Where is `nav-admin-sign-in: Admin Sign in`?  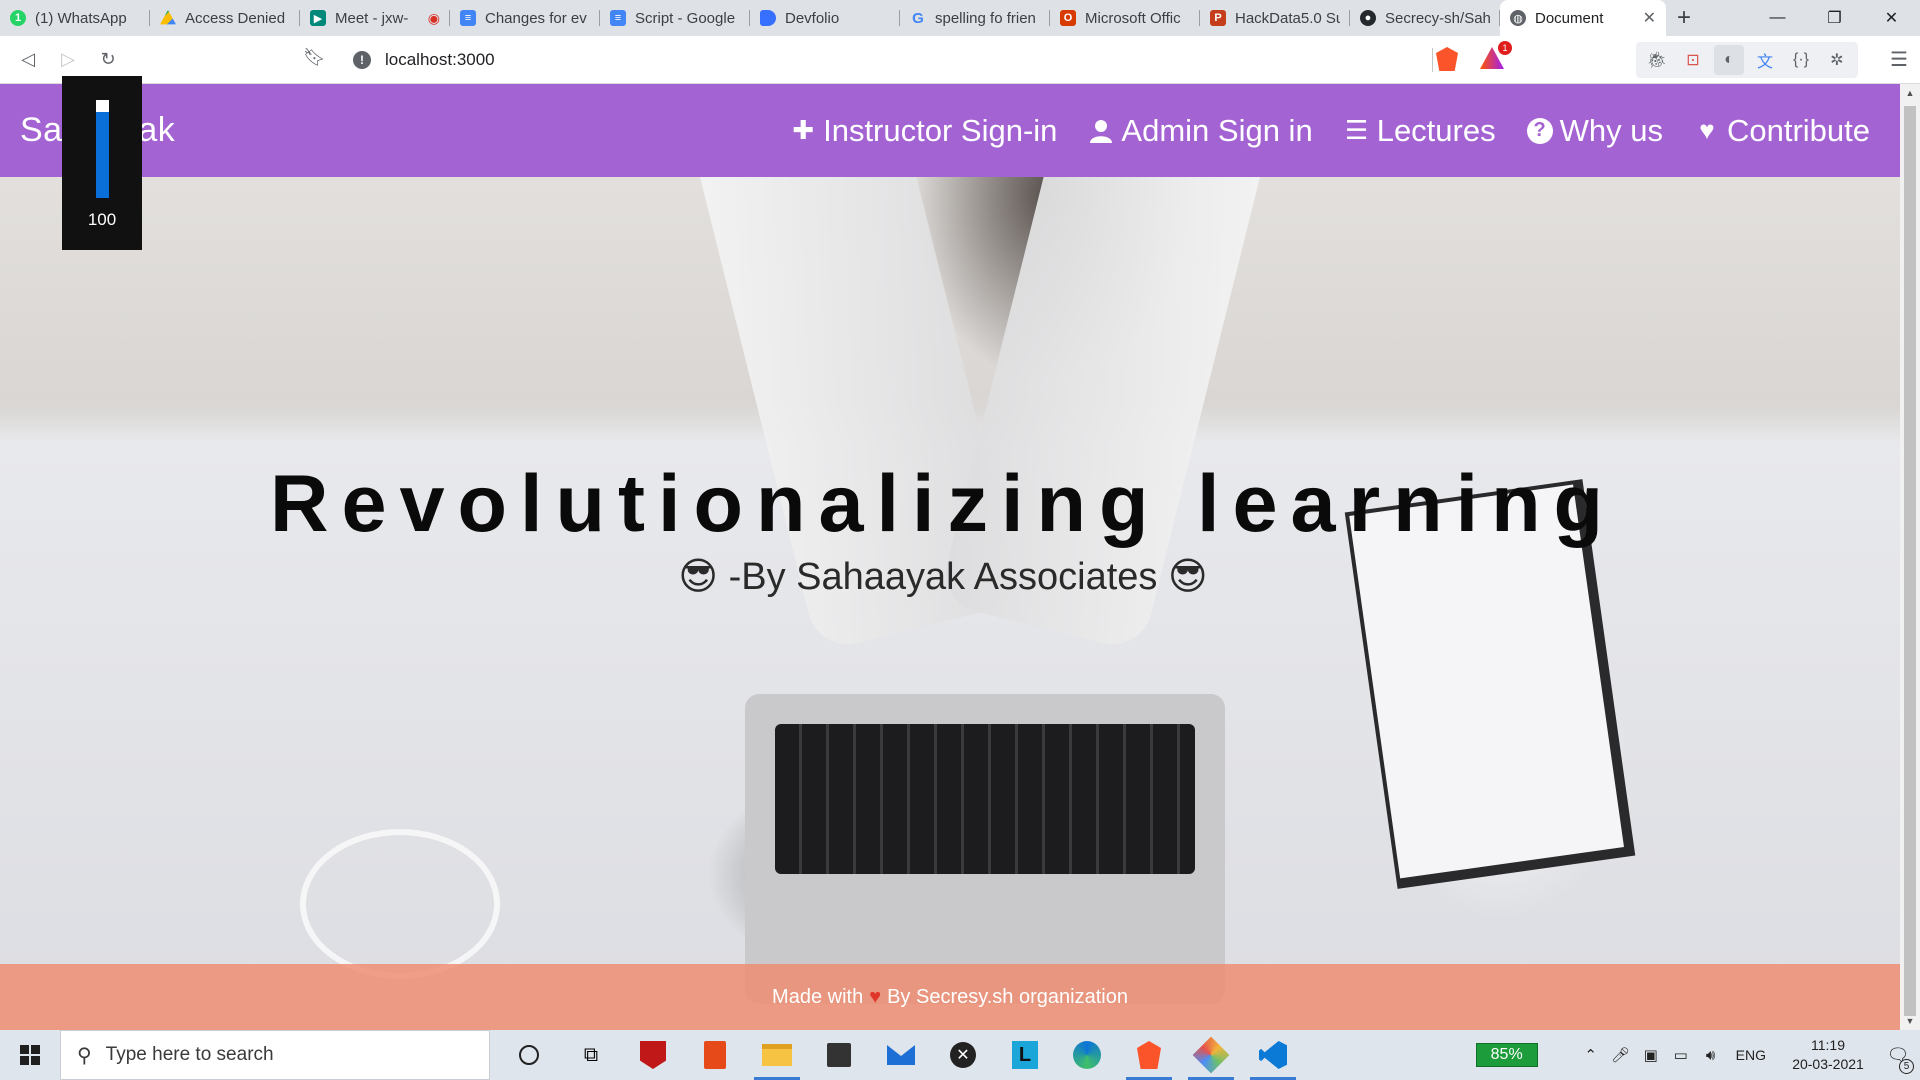
nav-admin-sign-in: Admin Sign in is located at coordinates (1200, 130).